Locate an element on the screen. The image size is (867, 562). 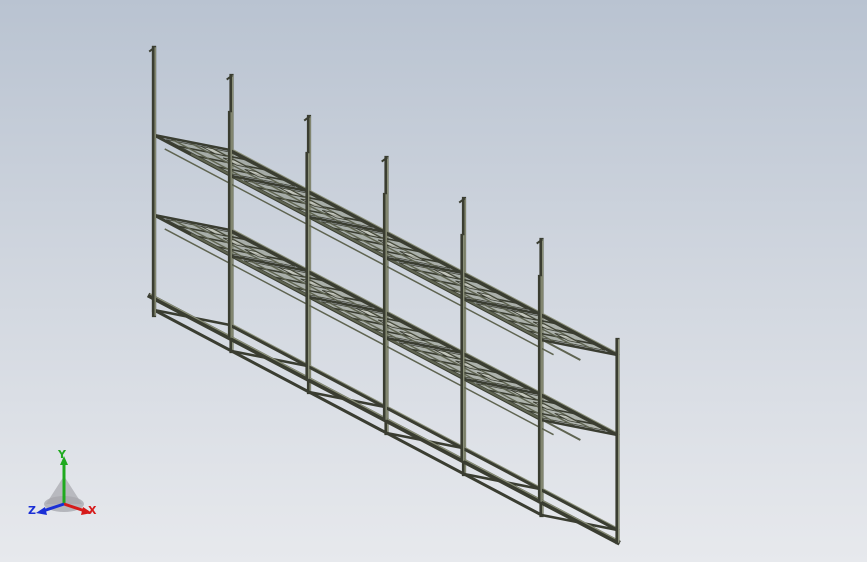
view-triad: Y X Z is located at coordinates (69, 491).